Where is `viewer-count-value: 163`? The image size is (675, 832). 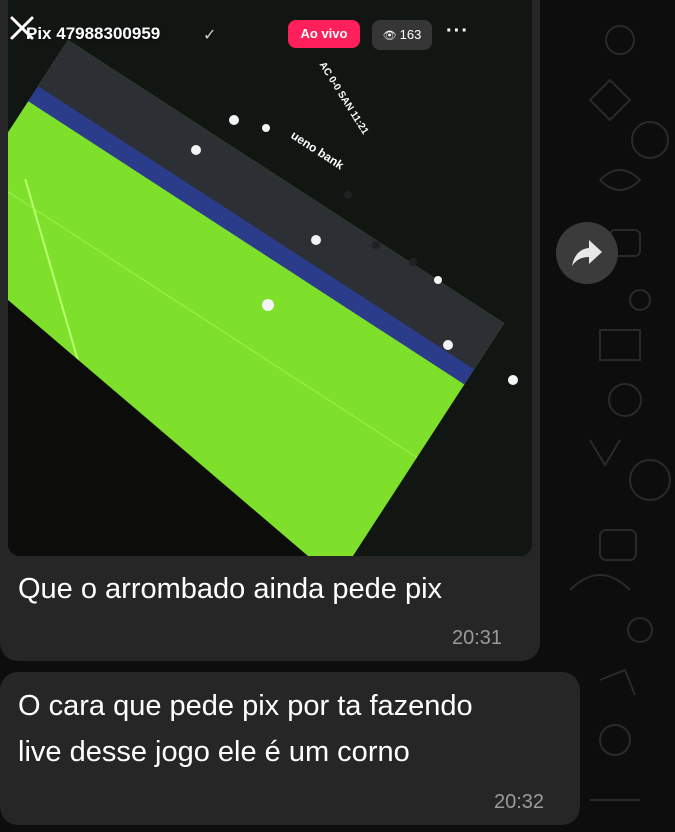
viewer-count-value: 163 is located at coordinates (410, 34).